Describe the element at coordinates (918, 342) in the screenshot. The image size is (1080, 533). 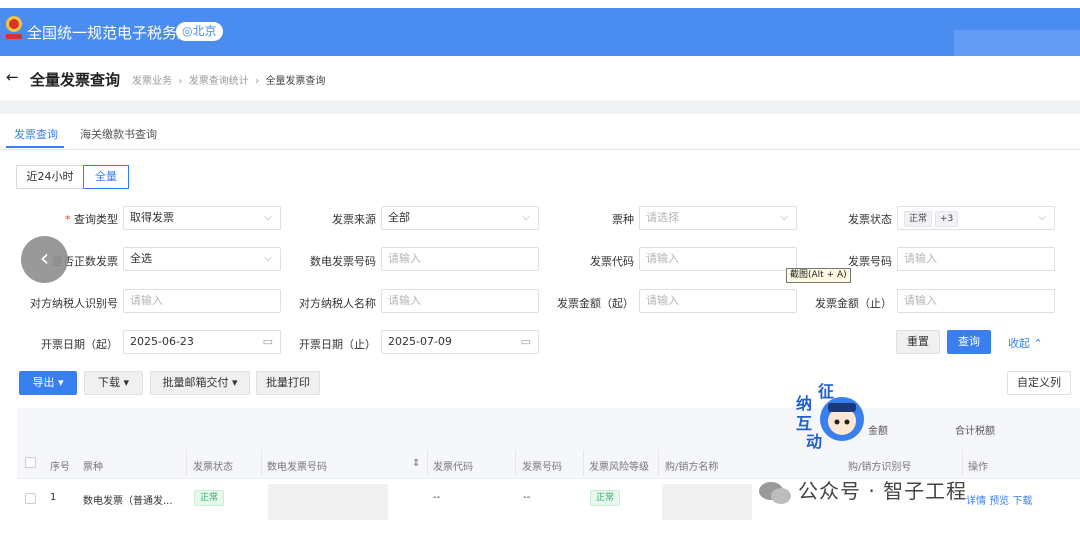
I see `reset-button: 重置` at that location.